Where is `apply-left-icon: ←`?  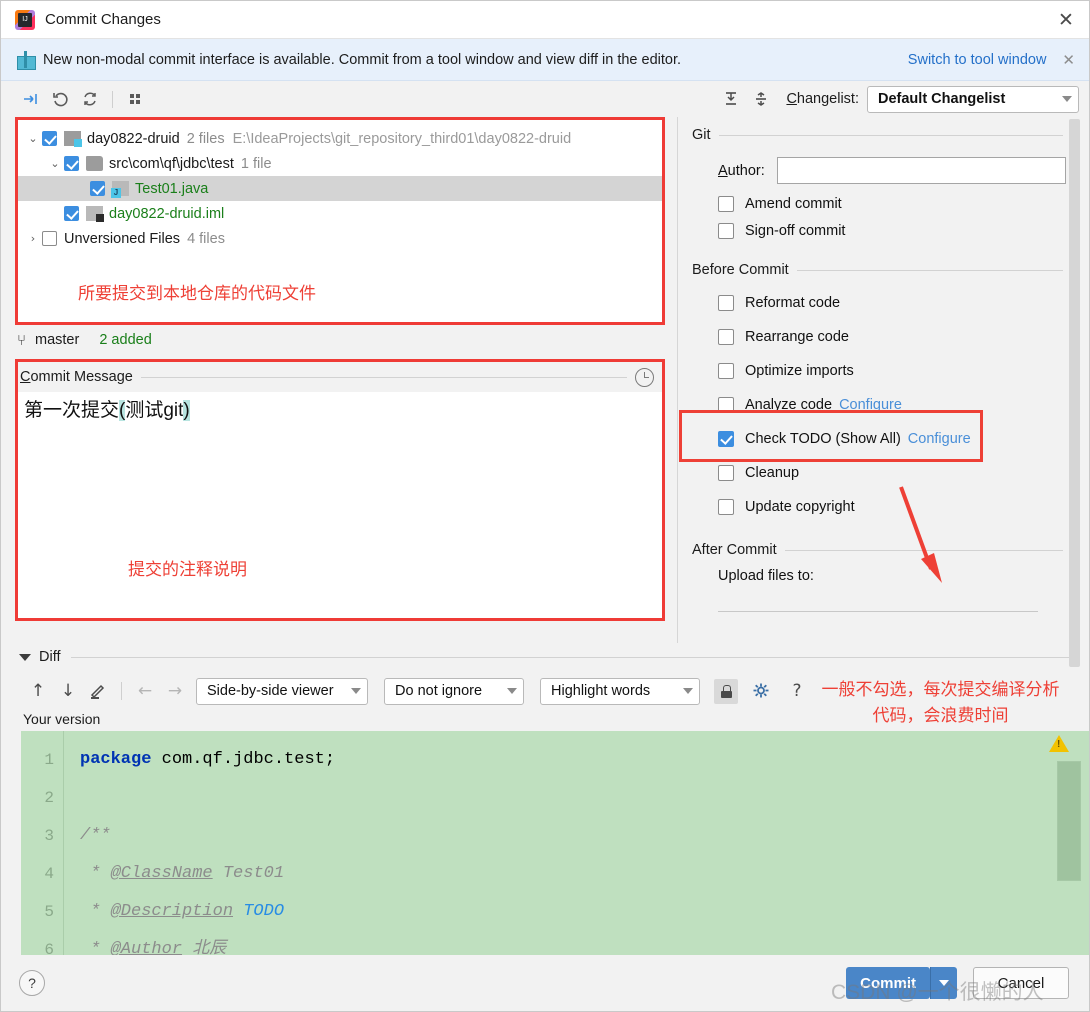 apply-left-icon: ← is located at coordinates (145, 691).